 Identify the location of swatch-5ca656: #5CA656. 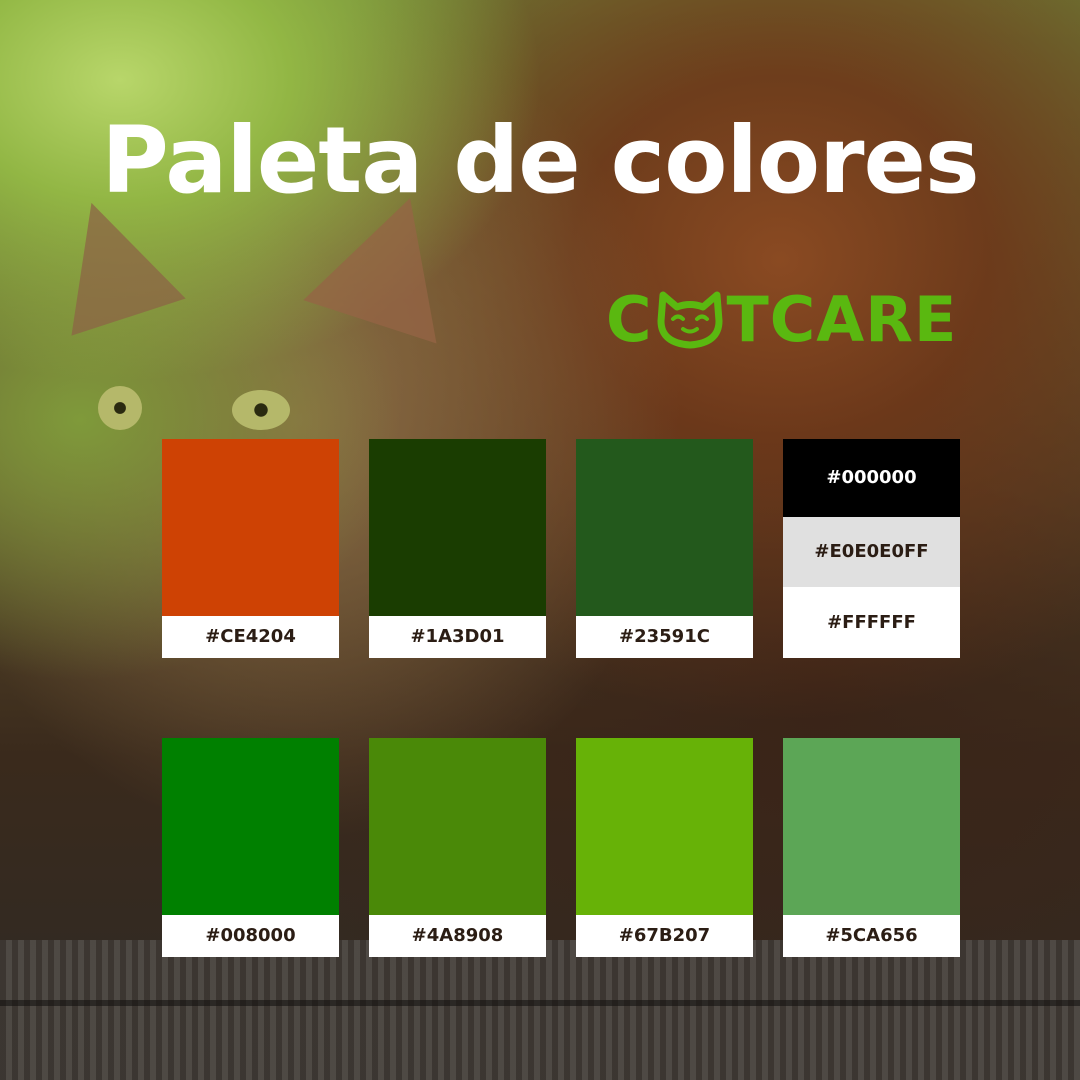
(871, 847).